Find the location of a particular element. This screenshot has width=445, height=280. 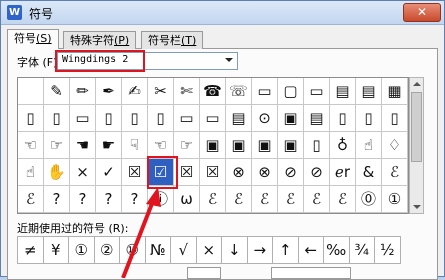

symbol-cell: ✏ is located at coordinates (83, 91).